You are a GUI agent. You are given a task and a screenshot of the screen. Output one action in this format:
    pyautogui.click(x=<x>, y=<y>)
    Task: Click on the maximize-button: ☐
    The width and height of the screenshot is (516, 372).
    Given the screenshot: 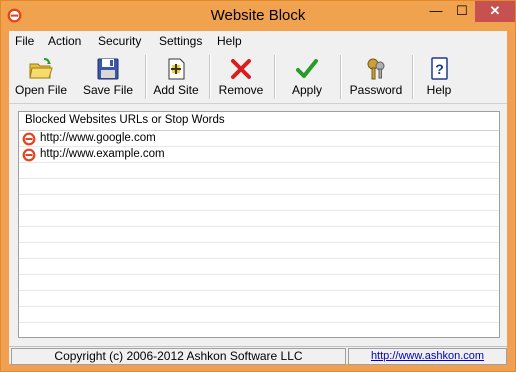 What is the action you would take?
    pyautogui.click(x=462, y=11)
    